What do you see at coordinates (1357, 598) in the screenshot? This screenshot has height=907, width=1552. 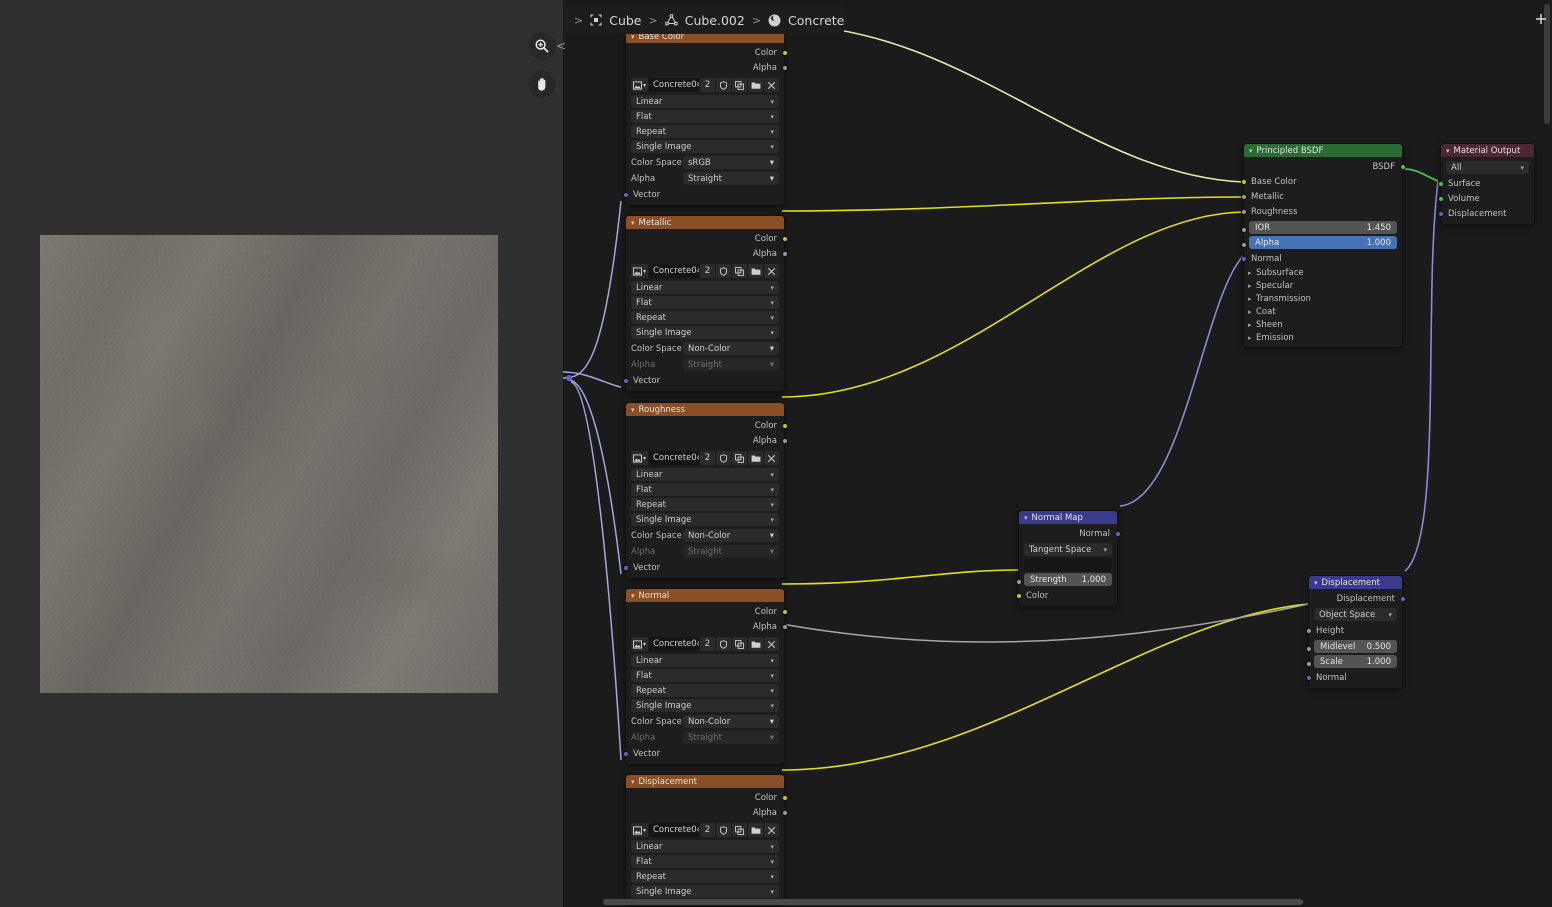 I see `socket-row-out-displacement: Displacement` at bounding box center [1357, 598].